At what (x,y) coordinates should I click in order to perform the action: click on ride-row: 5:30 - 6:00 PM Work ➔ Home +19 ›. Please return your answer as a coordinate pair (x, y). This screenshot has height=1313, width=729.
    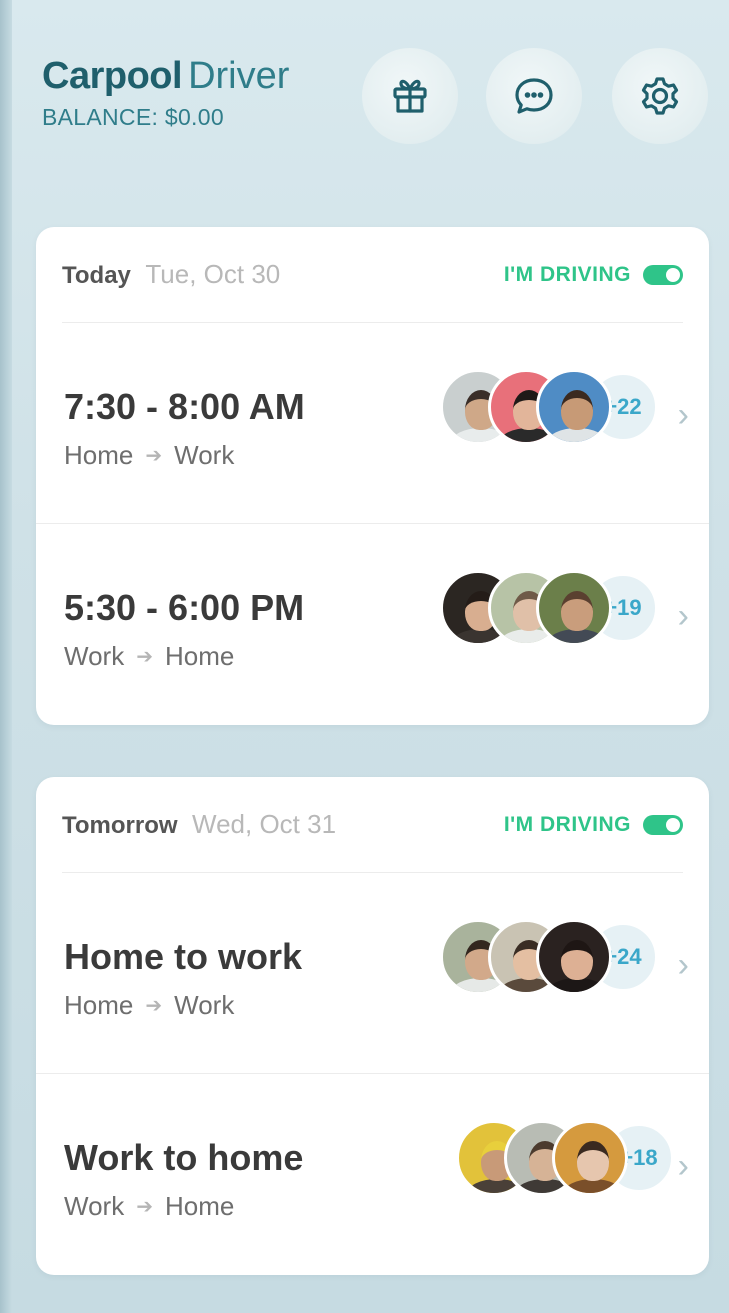
    Looking at the image, I should click on (372, 625).